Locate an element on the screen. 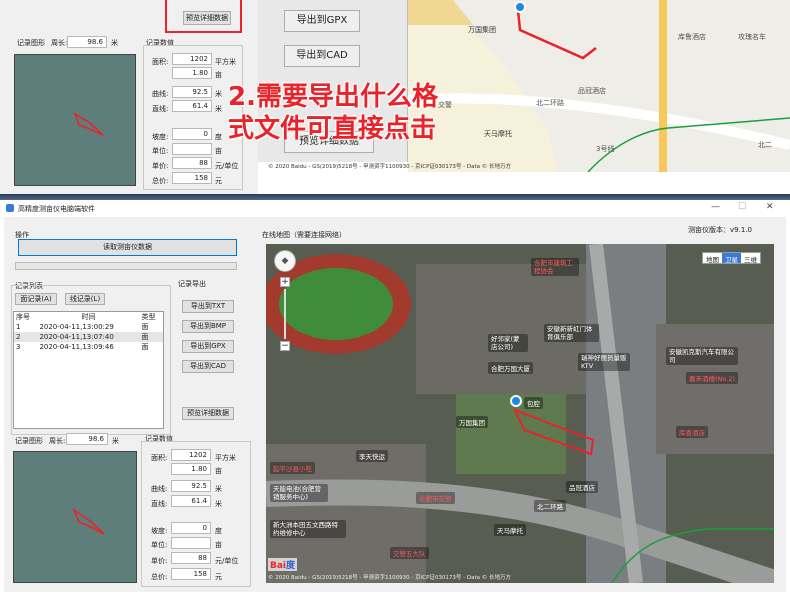  slope-value: 0 is located at coordinates (191, 528).